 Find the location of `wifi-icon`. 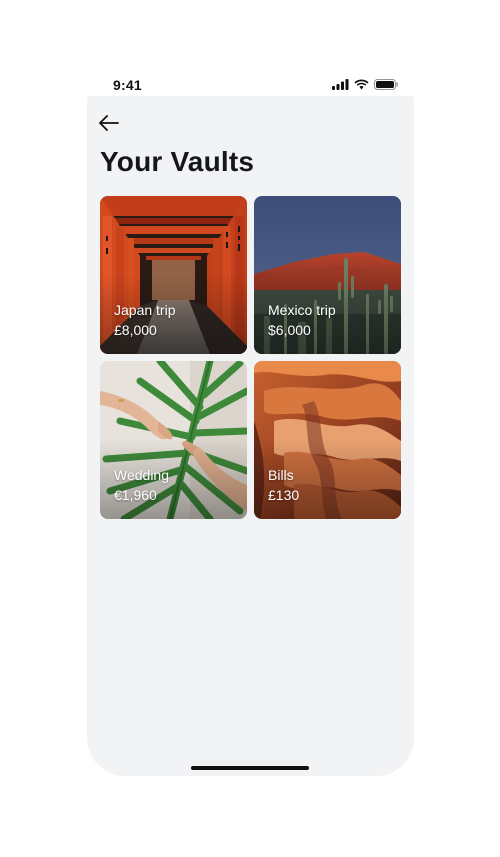

wifi-icon is located at coordinates (361, 84).